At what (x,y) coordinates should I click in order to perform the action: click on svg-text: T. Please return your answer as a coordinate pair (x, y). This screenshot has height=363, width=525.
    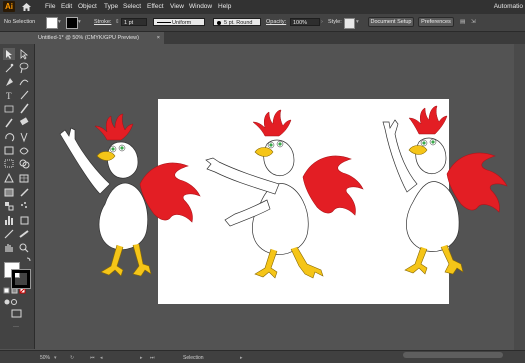
    Looking at the image, I should click on (9, 96).